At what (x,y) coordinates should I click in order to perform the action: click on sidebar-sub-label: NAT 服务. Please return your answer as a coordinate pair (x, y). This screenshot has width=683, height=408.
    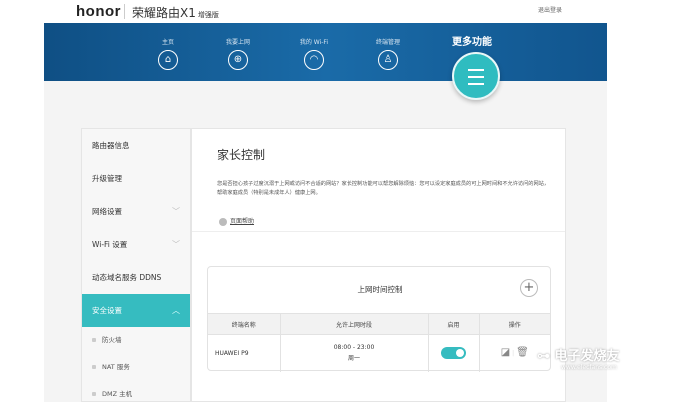
    Looking at the image, I should click on (116, 367).